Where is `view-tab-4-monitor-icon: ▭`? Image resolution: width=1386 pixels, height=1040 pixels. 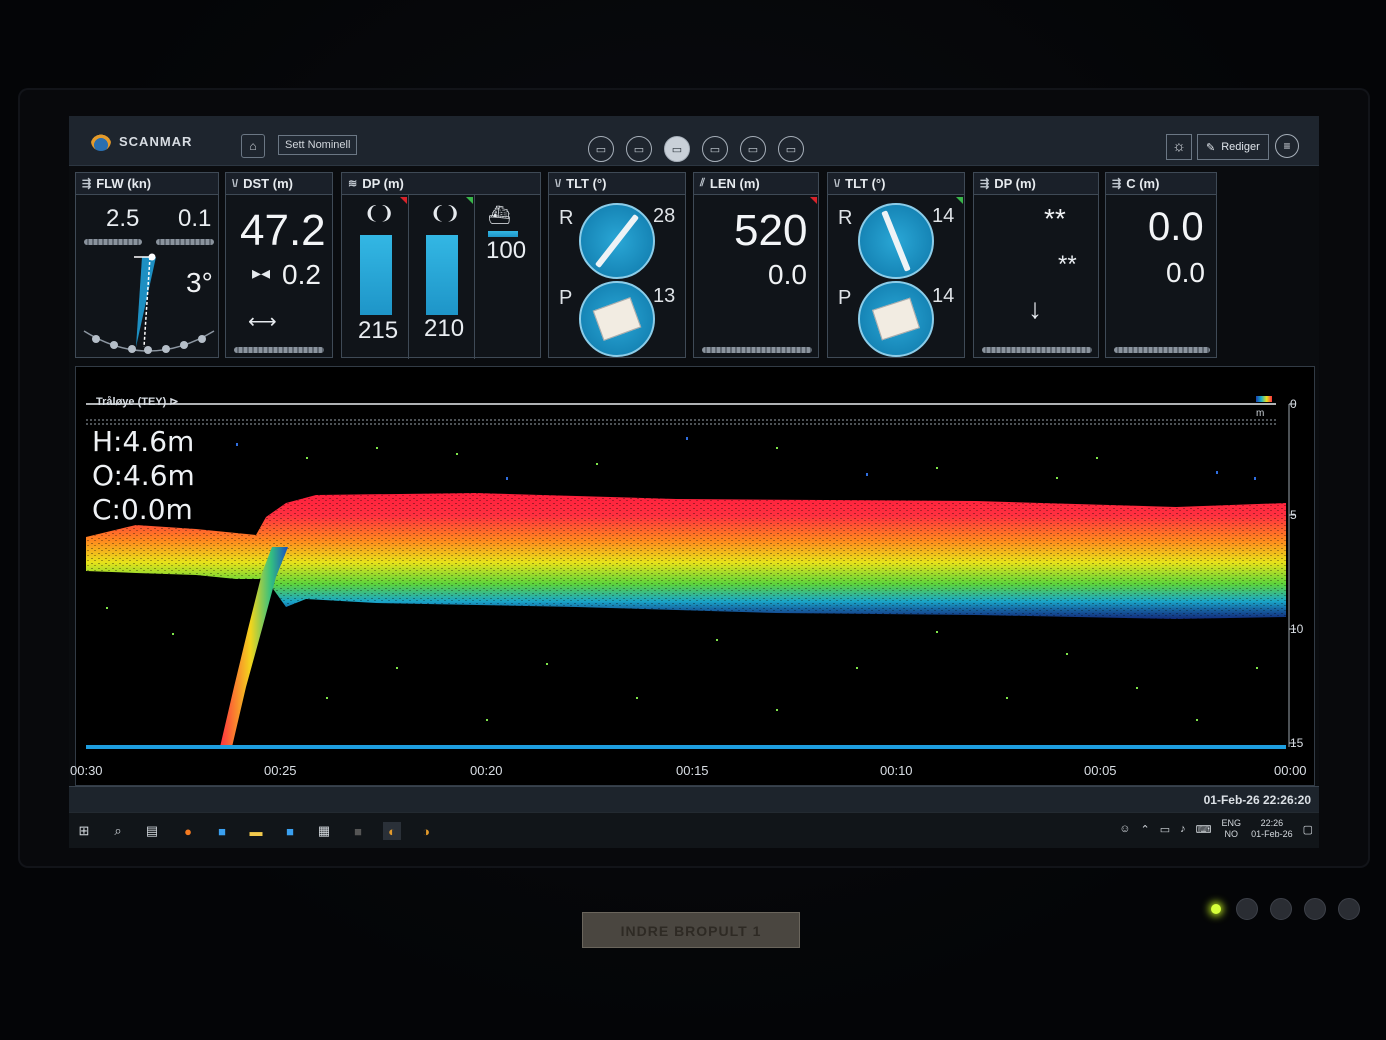 view-tab-4-monitor-icon: ▭ is located at coordinates (715, 149).